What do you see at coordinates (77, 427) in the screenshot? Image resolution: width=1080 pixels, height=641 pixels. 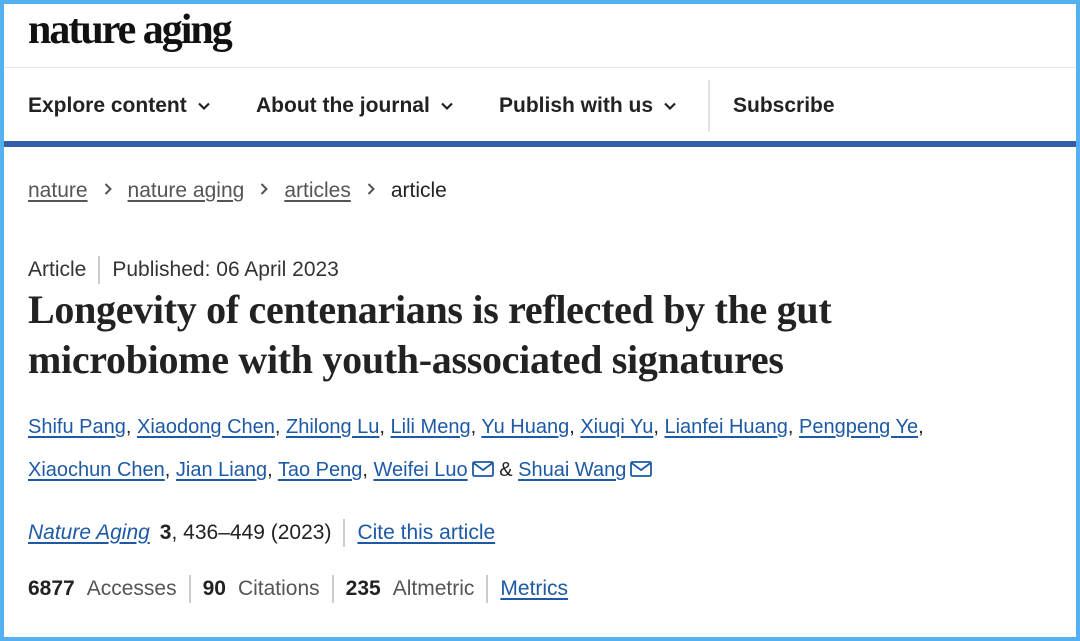 I see `author-link: Shifu Pang` at bounding box center [77, 427].